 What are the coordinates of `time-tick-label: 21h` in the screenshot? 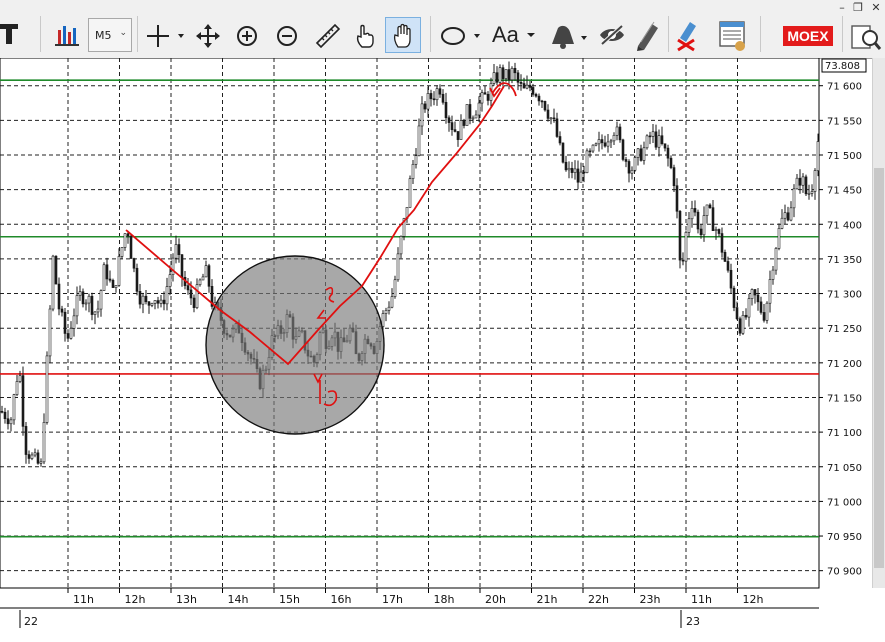 It's located at (547, 599).